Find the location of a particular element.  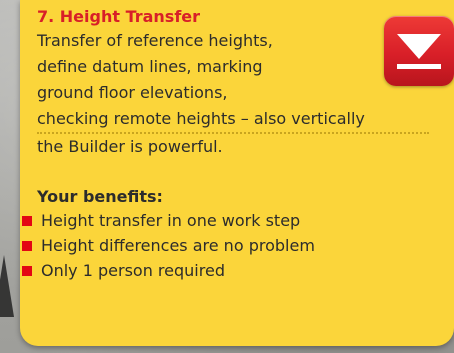

benefit-text: Height differences are no problem is located at coordinates (178, 245).